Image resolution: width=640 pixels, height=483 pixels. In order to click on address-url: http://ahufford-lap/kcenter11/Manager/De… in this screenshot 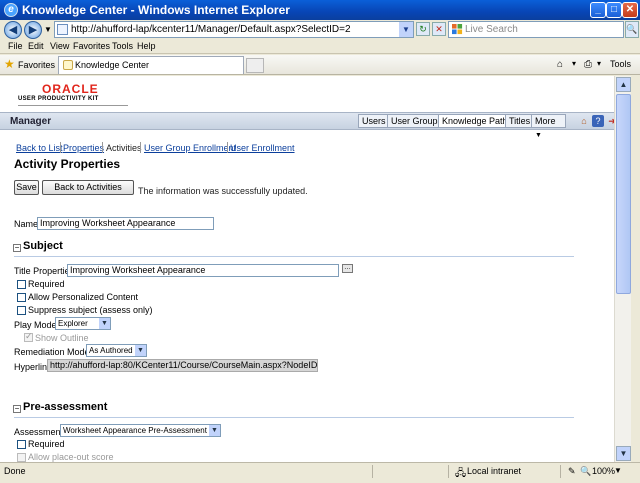, I will do `click(211, 29)`.